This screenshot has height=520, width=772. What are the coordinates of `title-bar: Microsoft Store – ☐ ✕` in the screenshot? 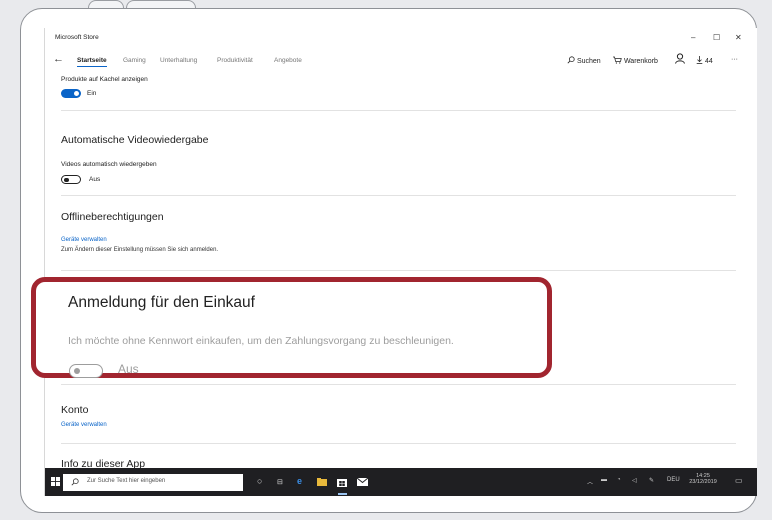 It's located at (401, 37).